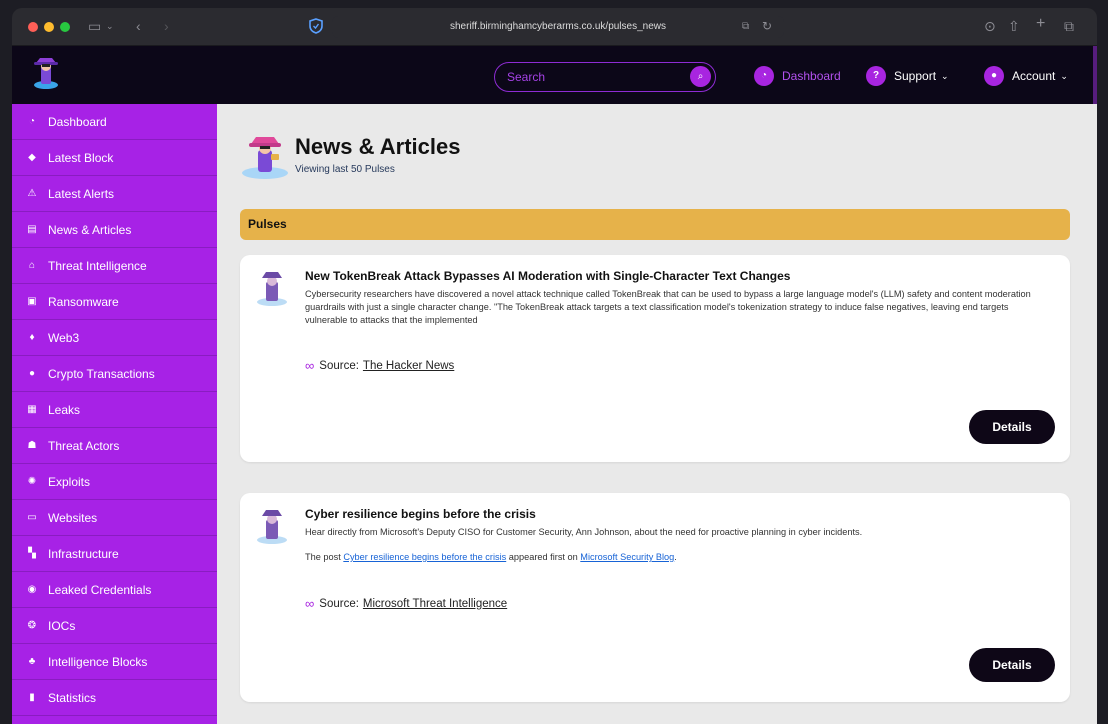  I want to click on sidebar-item-leaked-credentials: ◉ Leaked Credentials, so click(114, 590).